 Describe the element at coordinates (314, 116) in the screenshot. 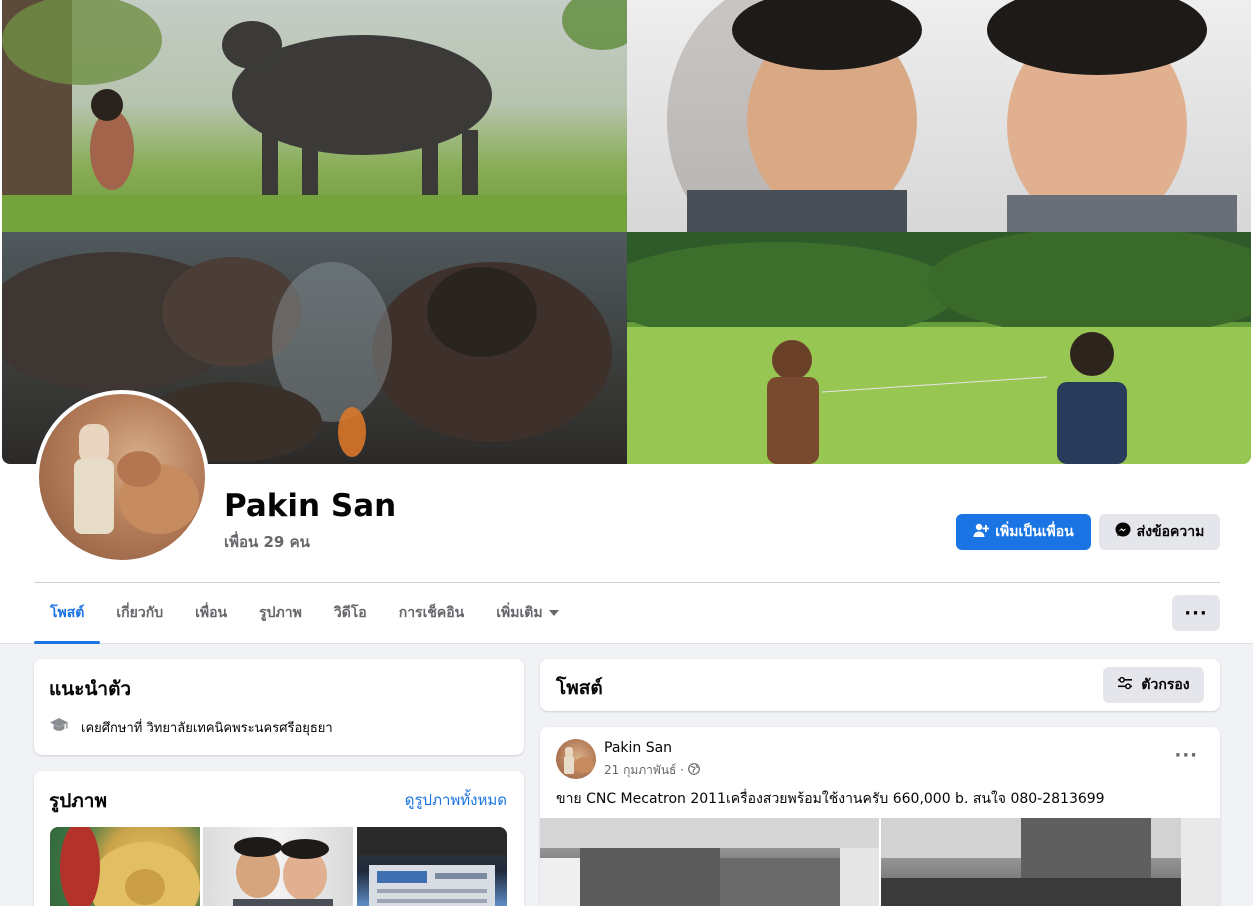

I see `cover-tile-boy-and-buffalo` at that location.